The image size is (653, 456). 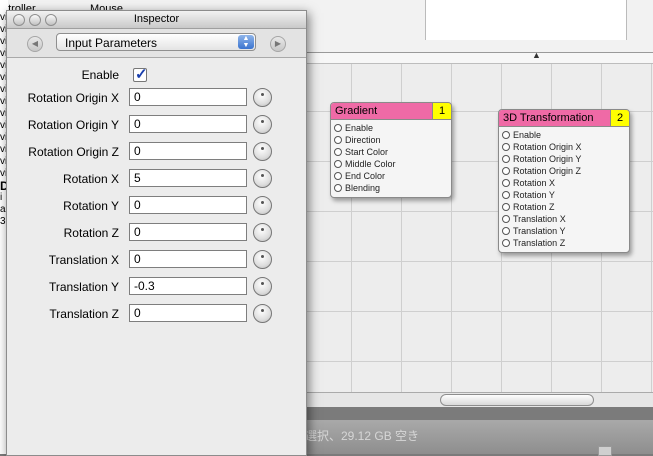 I want to click on up-down-arrows-icon: ▲ ▼, so click(x=246, y=42).